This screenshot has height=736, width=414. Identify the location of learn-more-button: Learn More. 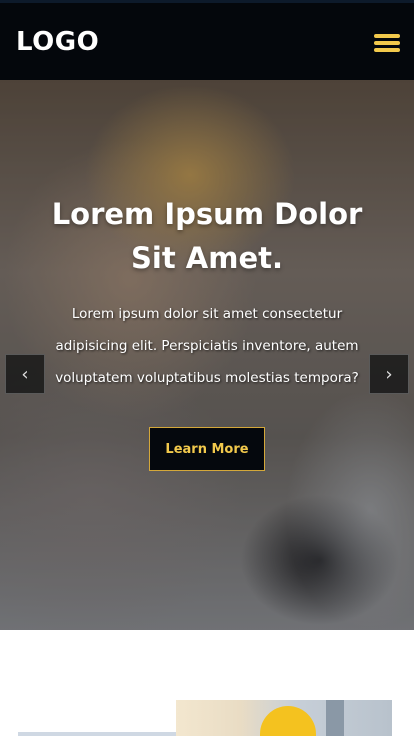
(207, 449).